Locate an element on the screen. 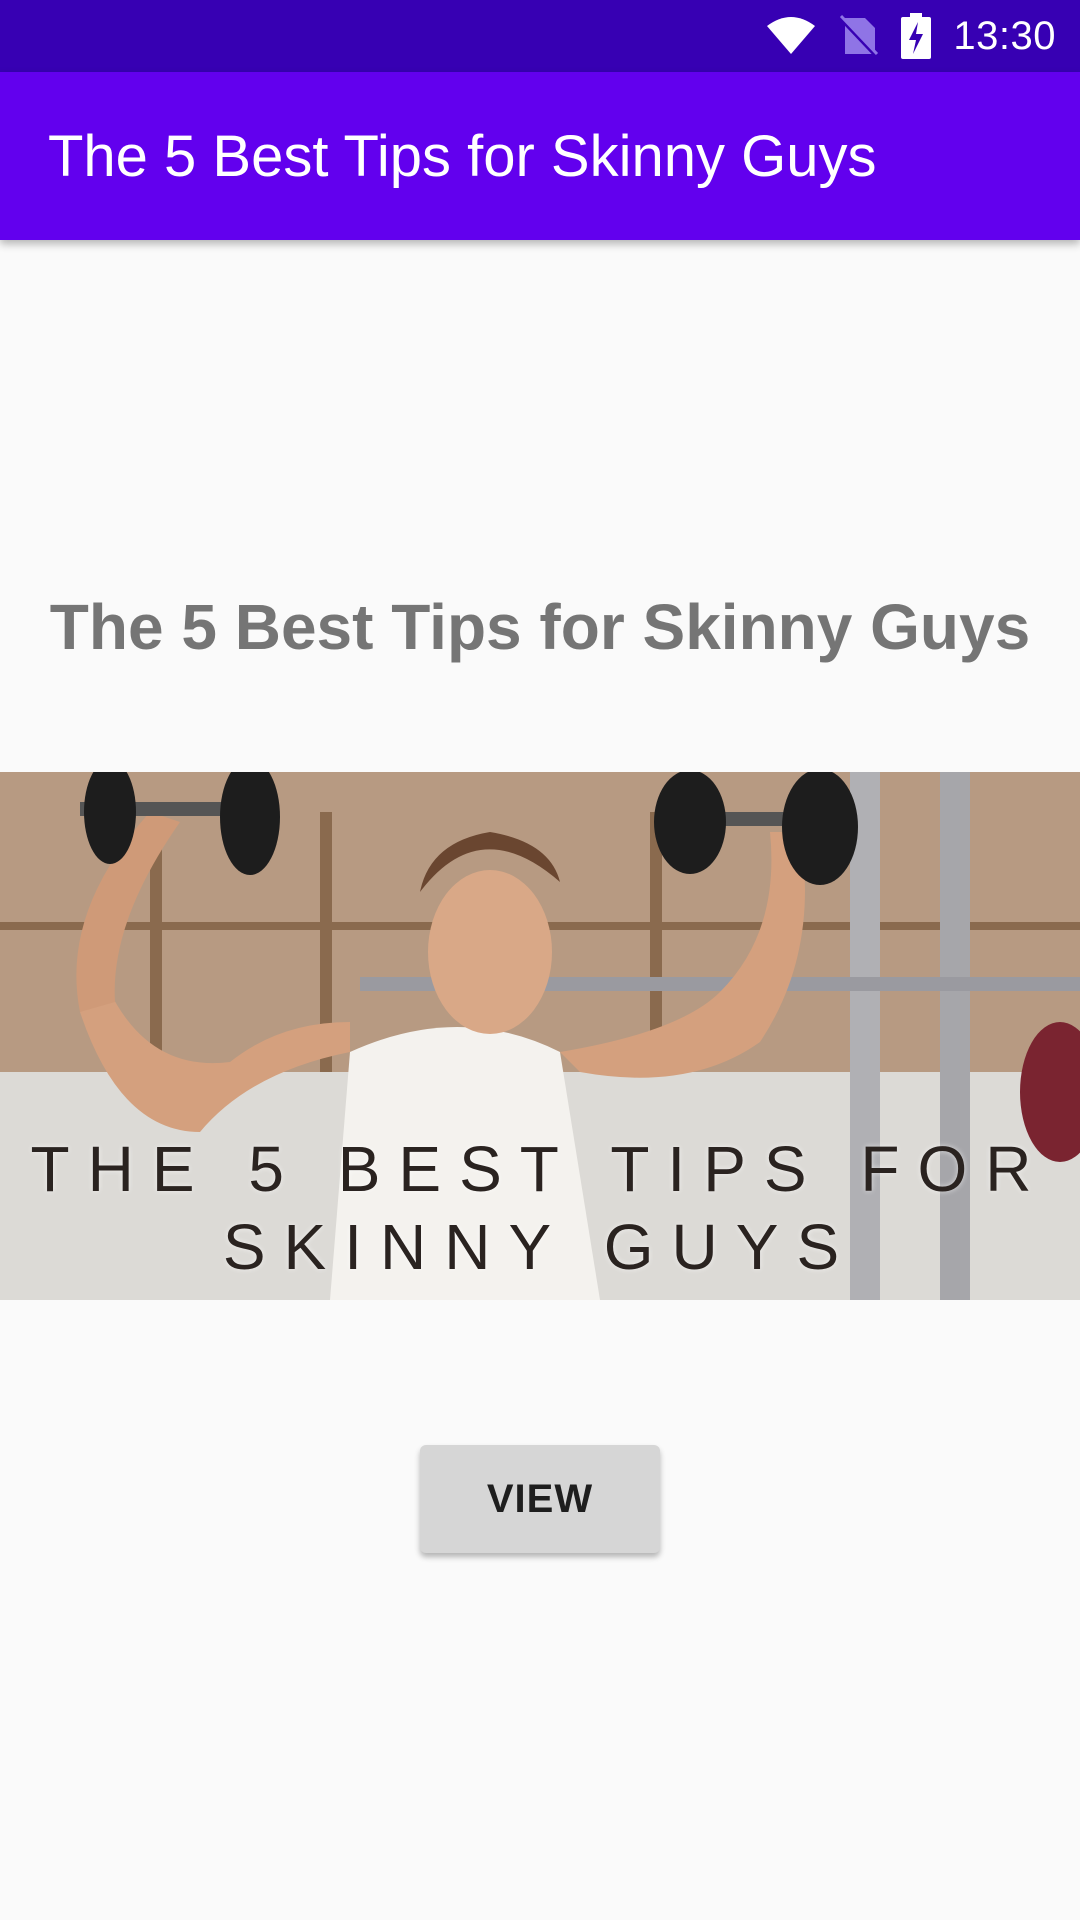 This screenshot has width=1080, height=1920. app-title: The 5 Best Tips for Skinny Guys is located at coordinates (462, 156).